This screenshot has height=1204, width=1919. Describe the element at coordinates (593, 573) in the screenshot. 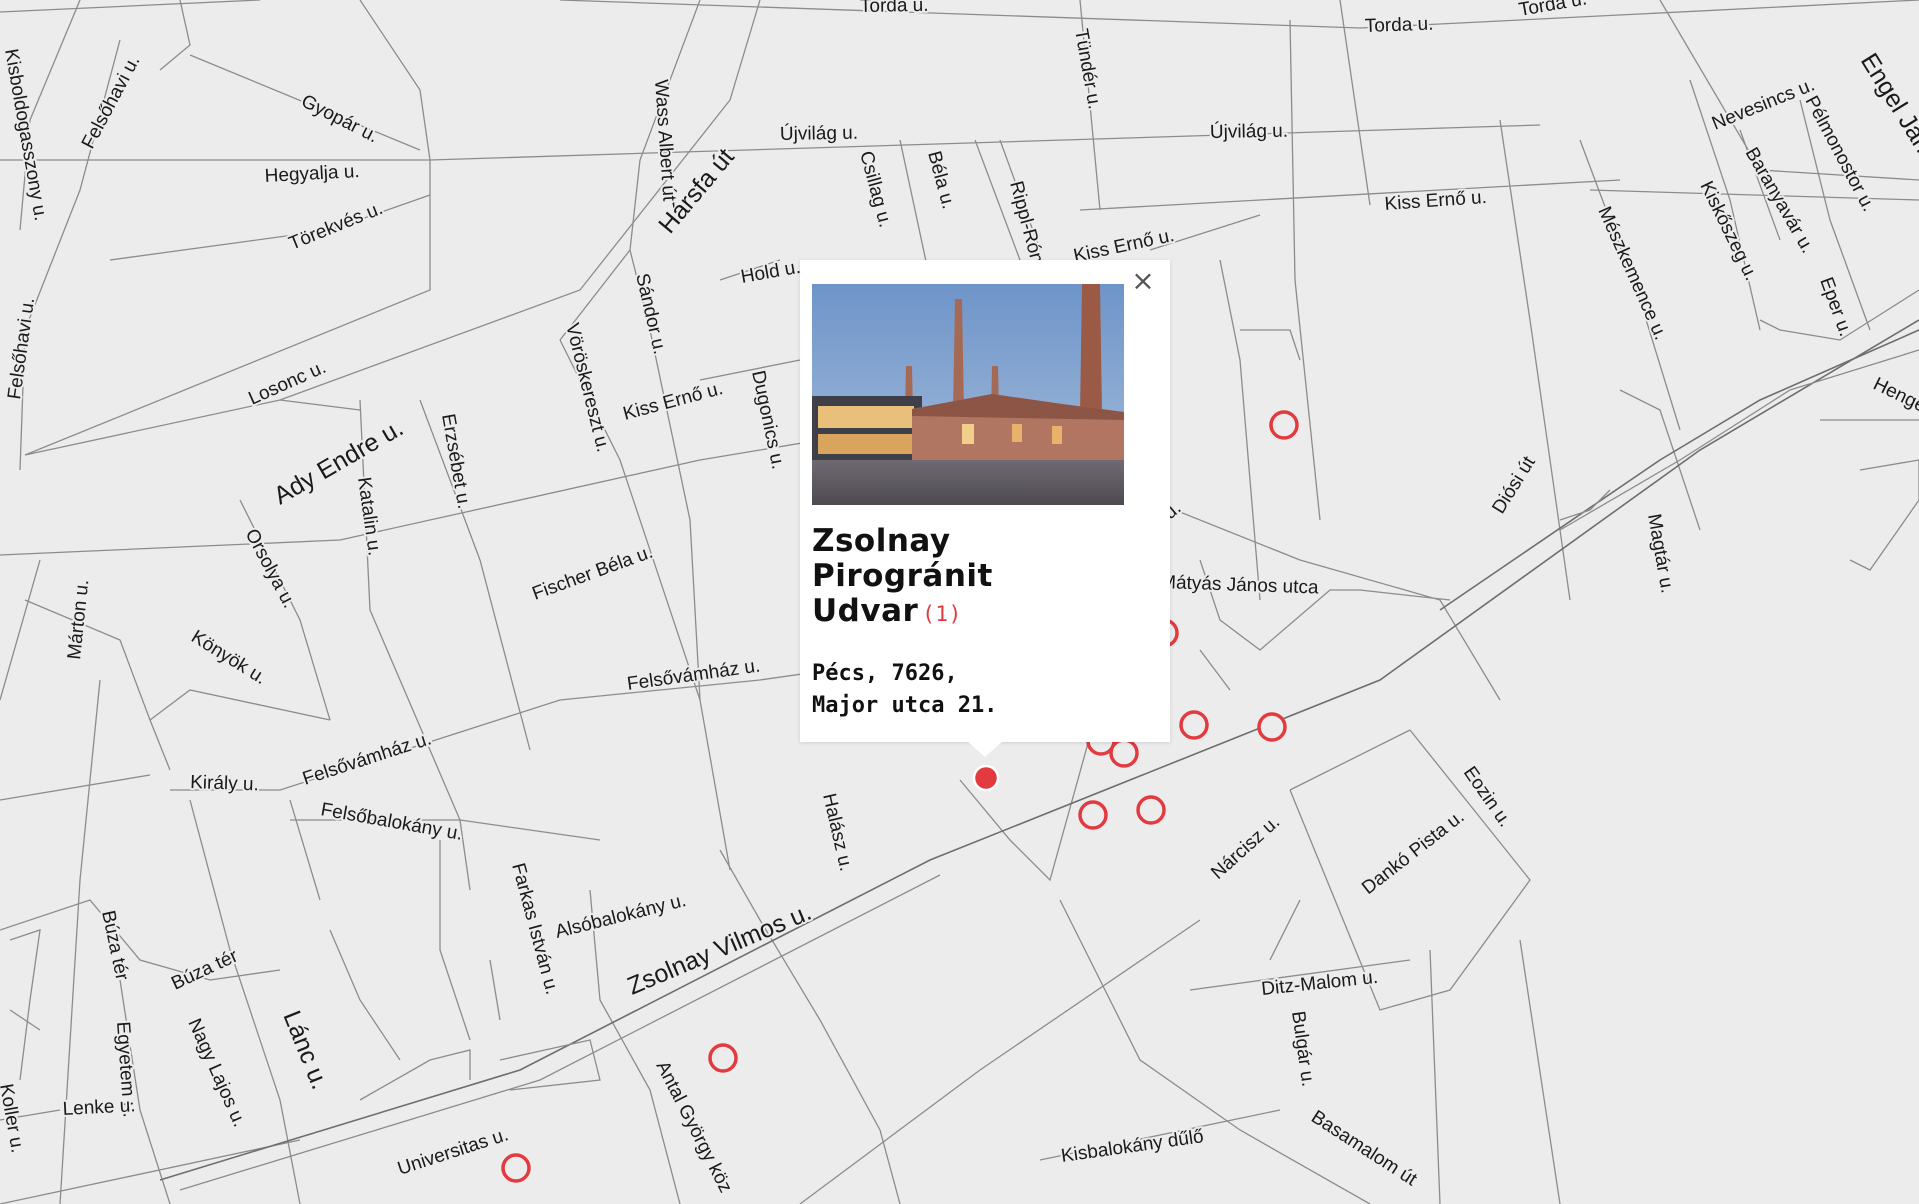

I see `street-label: Fischer Béla u.` at that location.